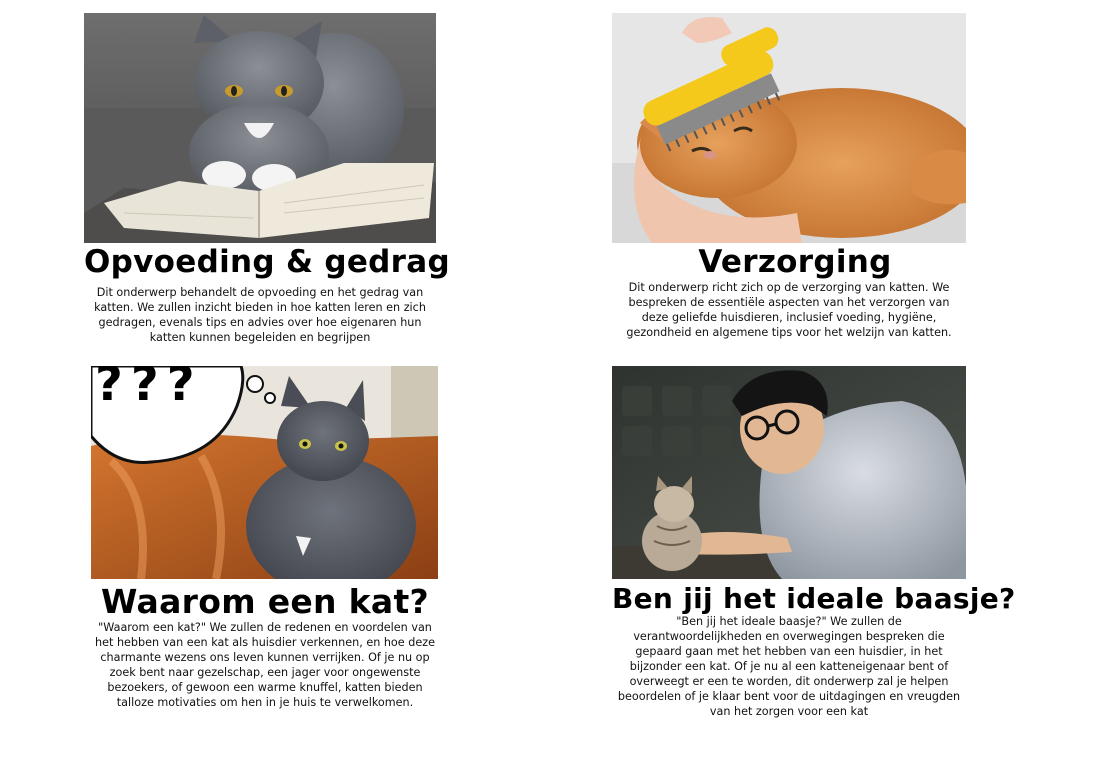 This screenshot has width=1117, height=768. I want to click on card-title: Verzorging, so click(795, 262).